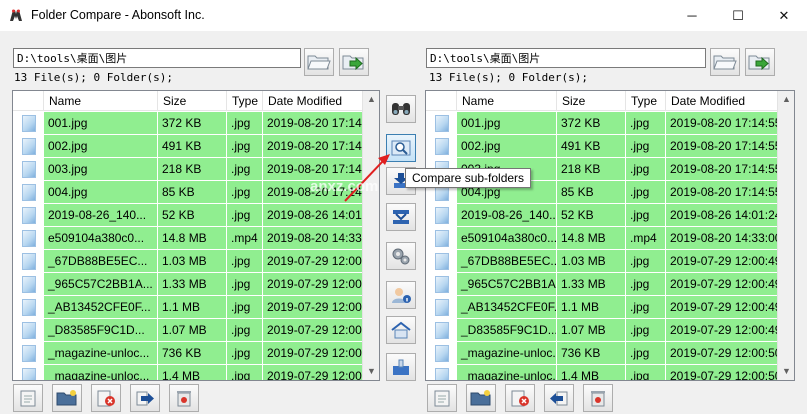 The height and width of the screenshot is (414, 807). I want to click on right-path-input: D:\tools\桌面\图片, so click(566, 58).